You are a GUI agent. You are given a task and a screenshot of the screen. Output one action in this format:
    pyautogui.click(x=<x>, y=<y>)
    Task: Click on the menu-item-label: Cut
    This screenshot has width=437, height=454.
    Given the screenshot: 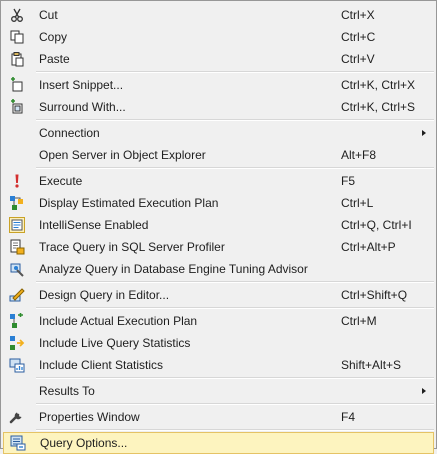 What is the action you would take?
    pyautogui.click(x=48, y=15)
    